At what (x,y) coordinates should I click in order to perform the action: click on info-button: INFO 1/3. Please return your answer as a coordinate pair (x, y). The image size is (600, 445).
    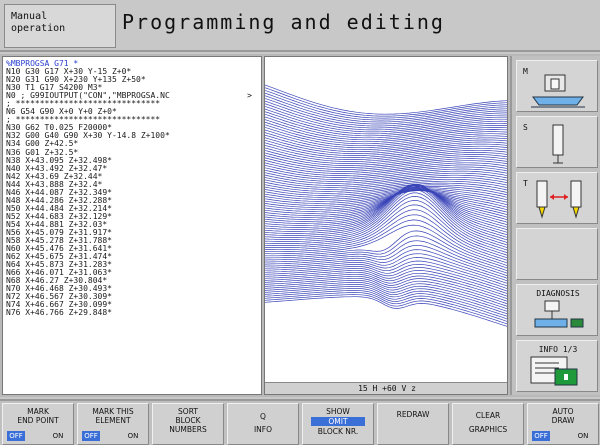
    Looking at the image, I should click on (557, 366).